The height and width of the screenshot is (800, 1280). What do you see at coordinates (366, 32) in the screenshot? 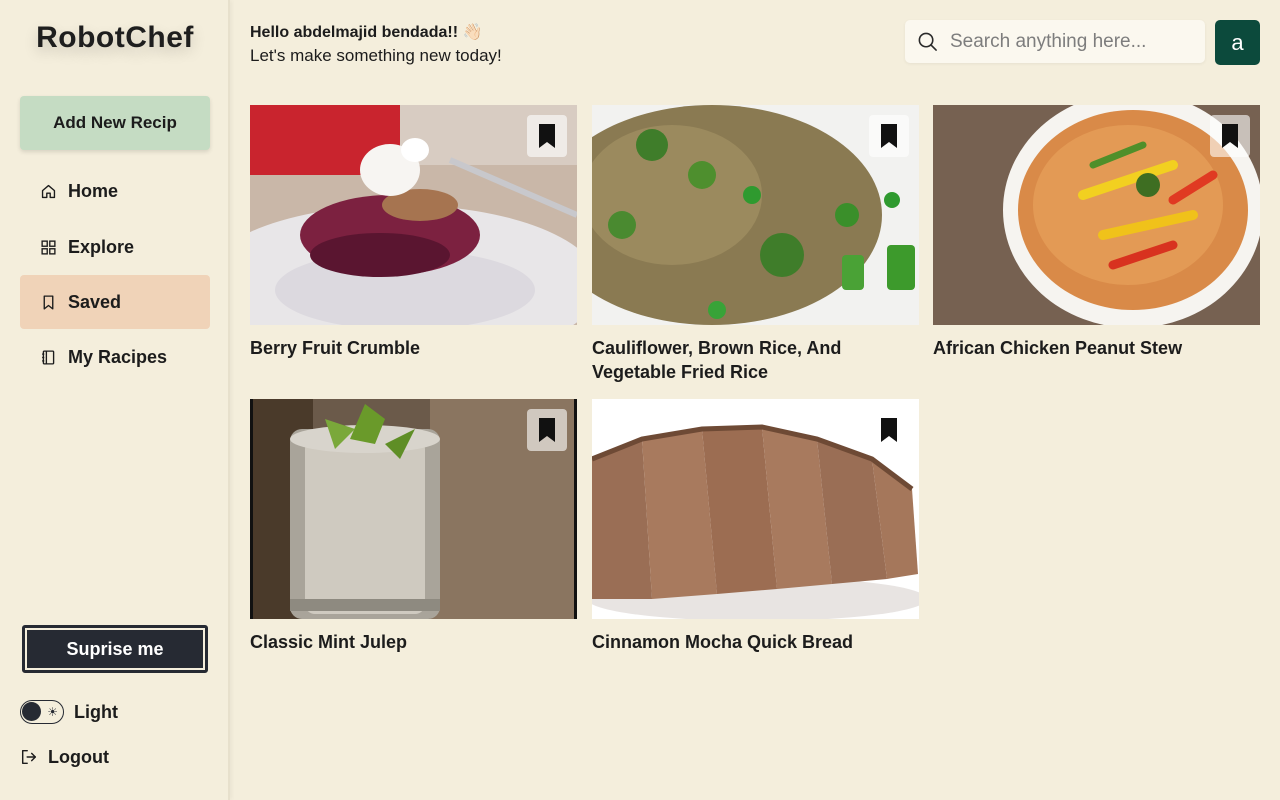
I see `greeting-title: Hello abdelmajid bendada!! 👋🏻` at bounding box center [366, 32].